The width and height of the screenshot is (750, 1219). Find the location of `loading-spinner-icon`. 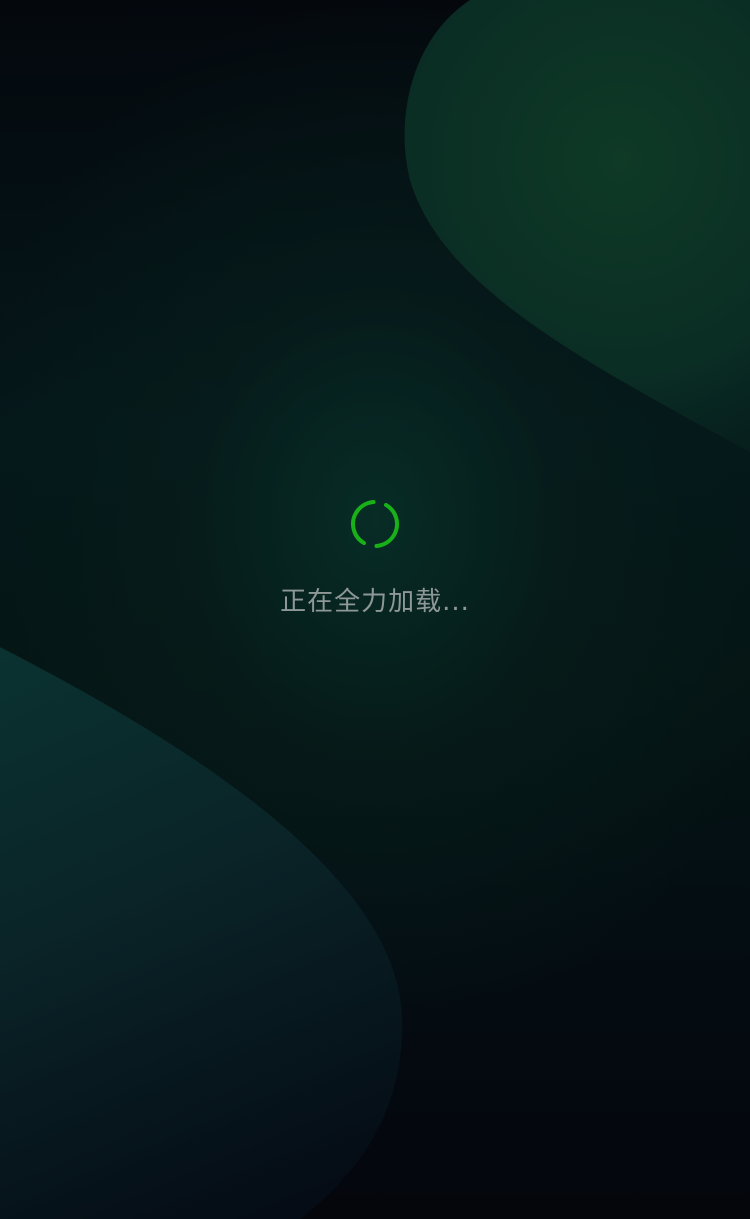

loading-spinner-icon is located at coordinates (375, 524).